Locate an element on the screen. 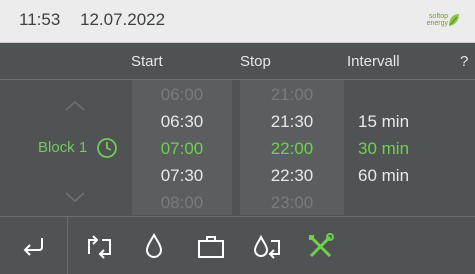  help-button: ? is located at coordinates (464, 61).